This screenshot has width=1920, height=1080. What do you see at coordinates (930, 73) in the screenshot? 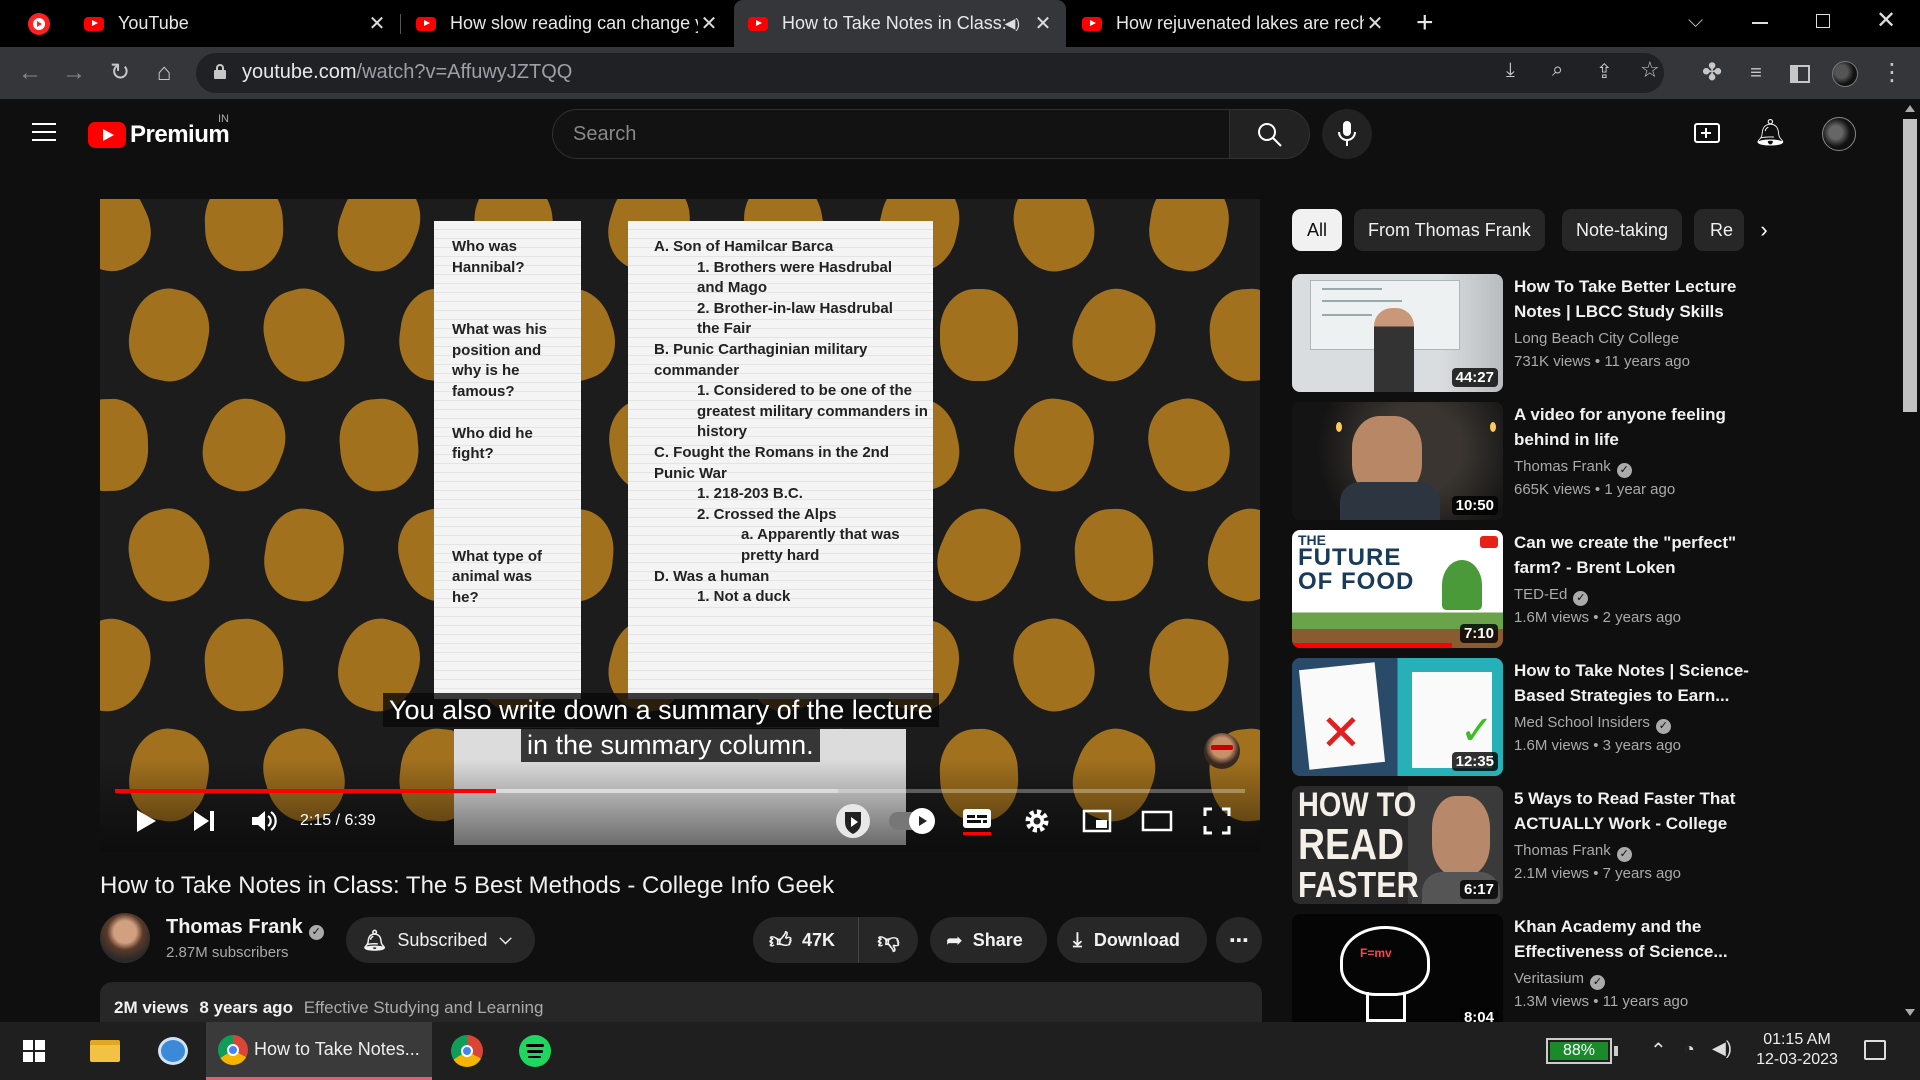
I see `address-bar: youtube.com/watch?v=AffuwyJZTQQ ⤓ ⌕ ⇪ ☆` at bounding box center [930, 73].